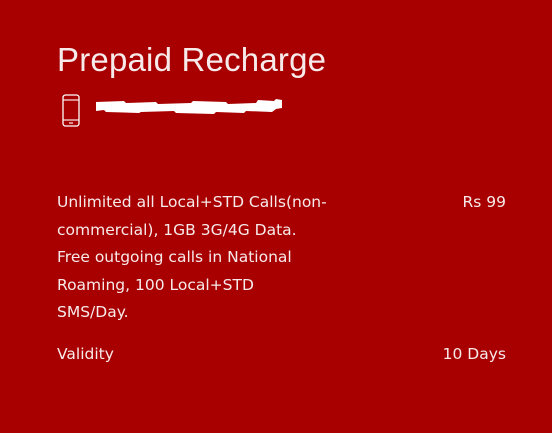  I want to click on phone-number-row, so click(171, 110).